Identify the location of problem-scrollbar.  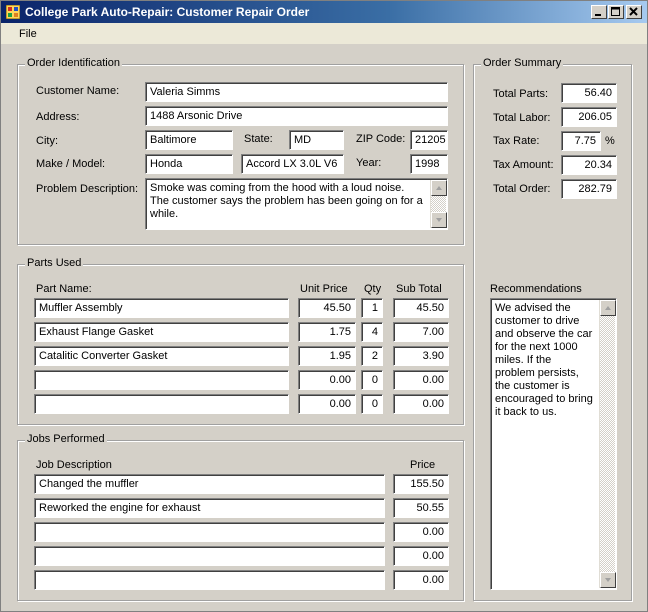
(438, 204).